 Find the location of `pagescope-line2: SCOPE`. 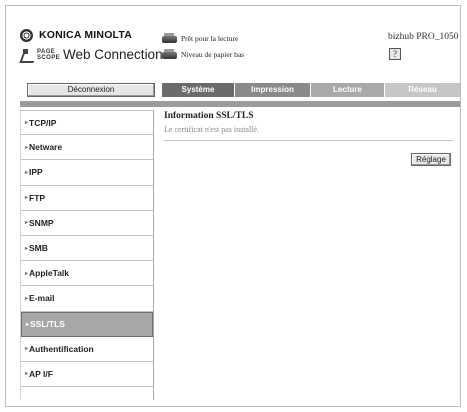

pagescope-line2: SCOPE is located at coordinates (49, 57).